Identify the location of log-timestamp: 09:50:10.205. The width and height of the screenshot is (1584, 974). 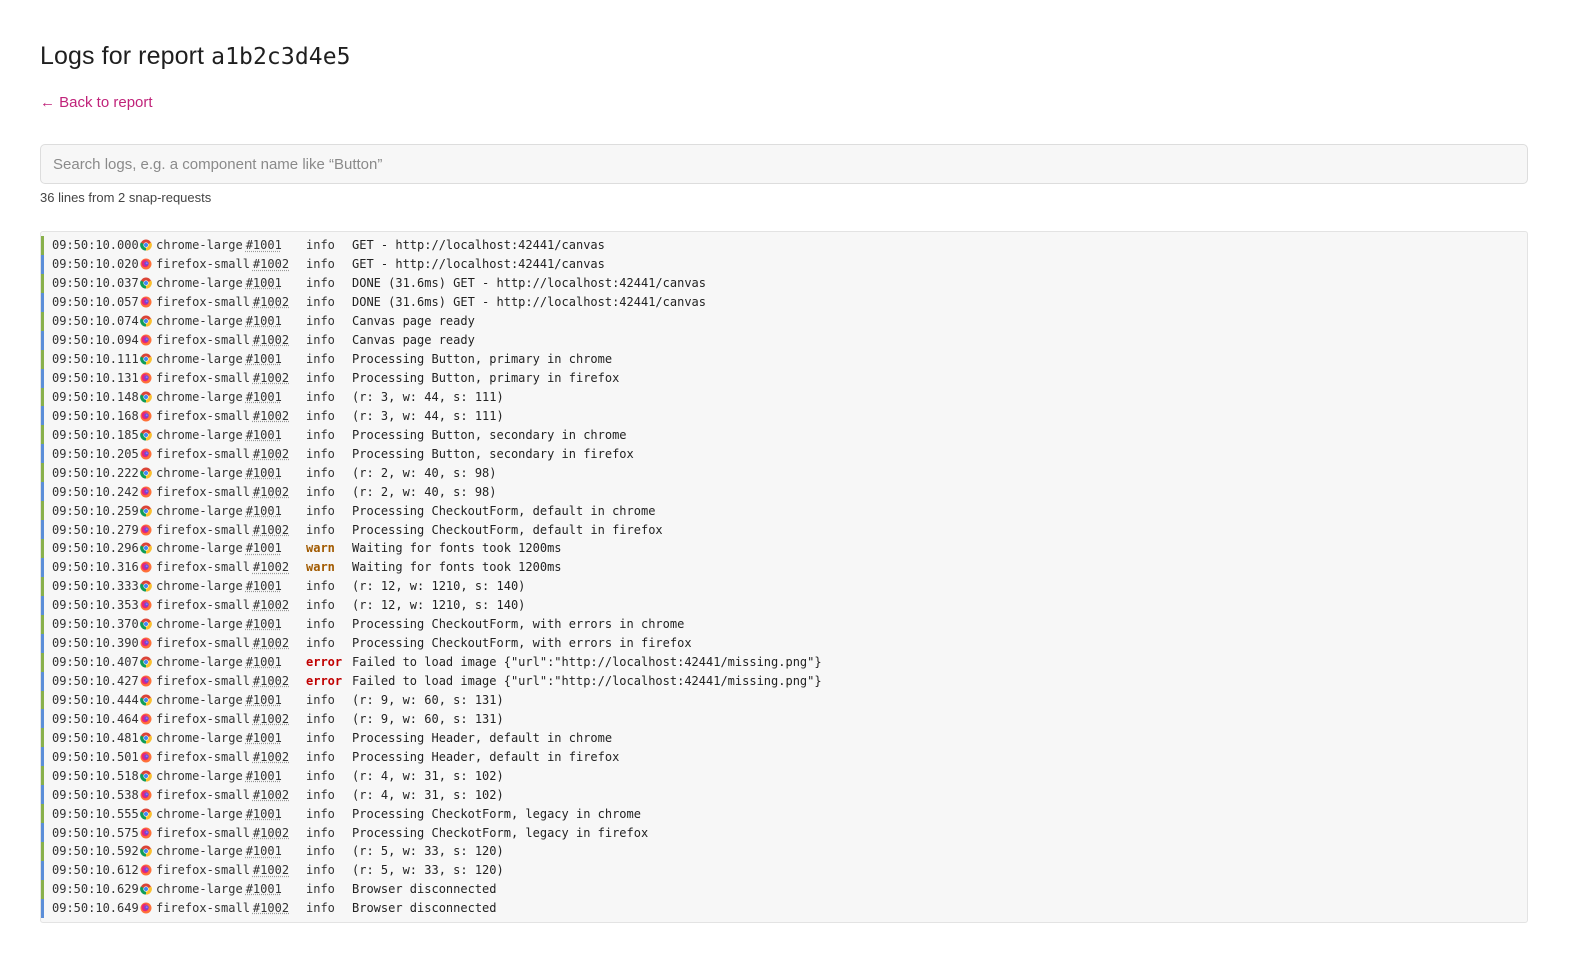
(95, 453).